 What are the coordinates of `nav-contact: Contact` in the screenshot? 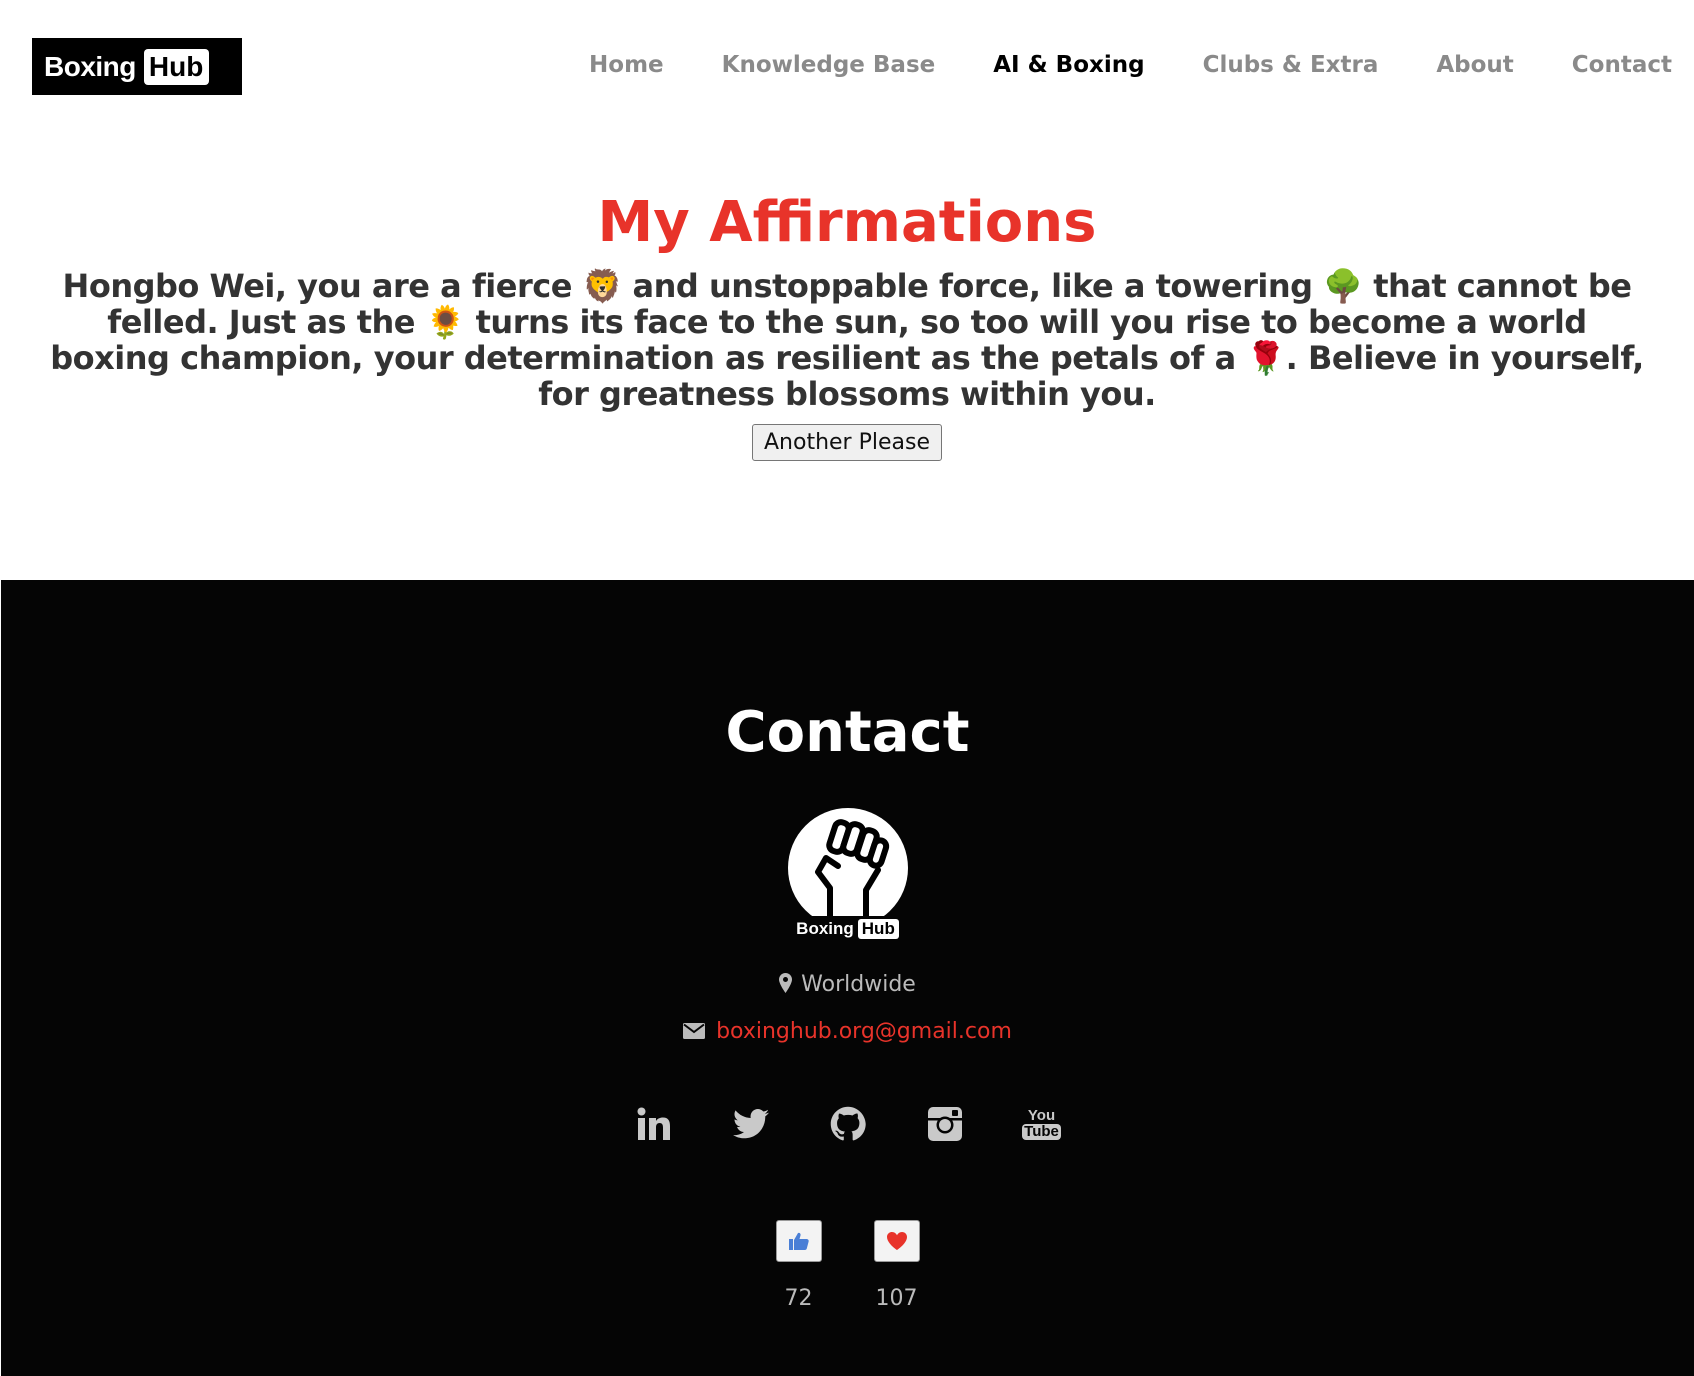 It's located at (1622, 65).